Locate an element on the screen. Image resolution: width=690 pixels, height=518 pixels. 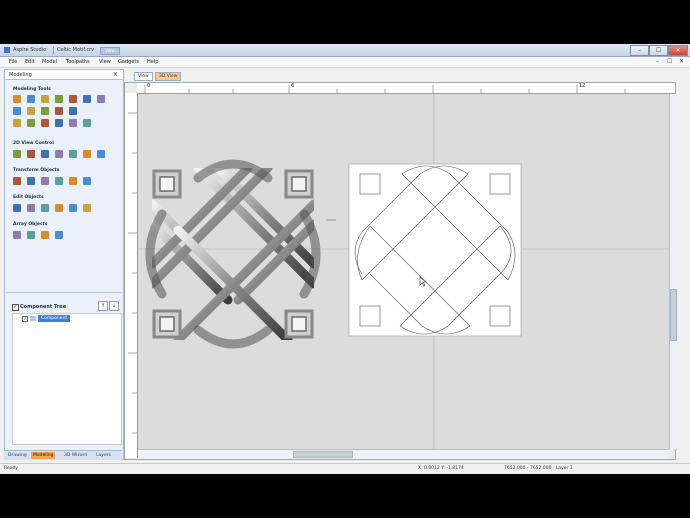
panel-header: Modeling × is located at coordinates (64, 75).